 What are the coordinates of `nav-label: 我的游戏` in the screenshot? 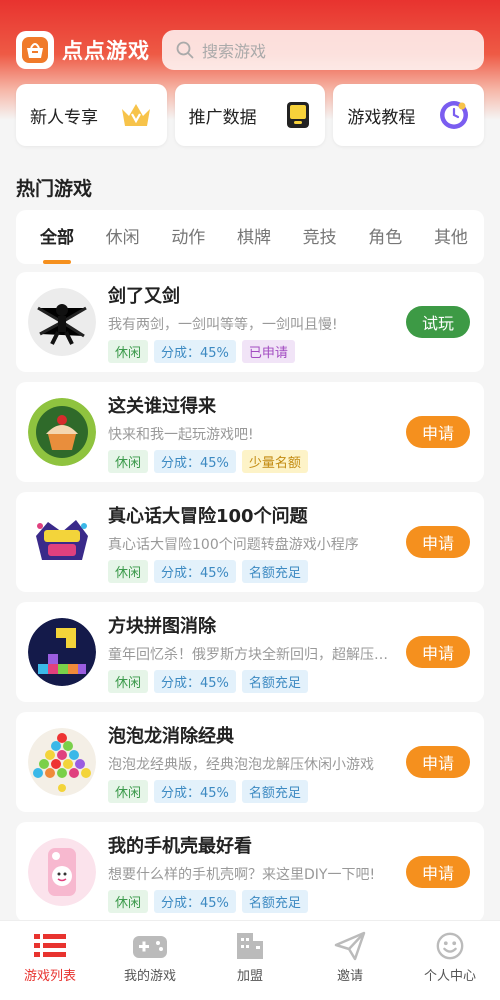 It's located at (149, 976).